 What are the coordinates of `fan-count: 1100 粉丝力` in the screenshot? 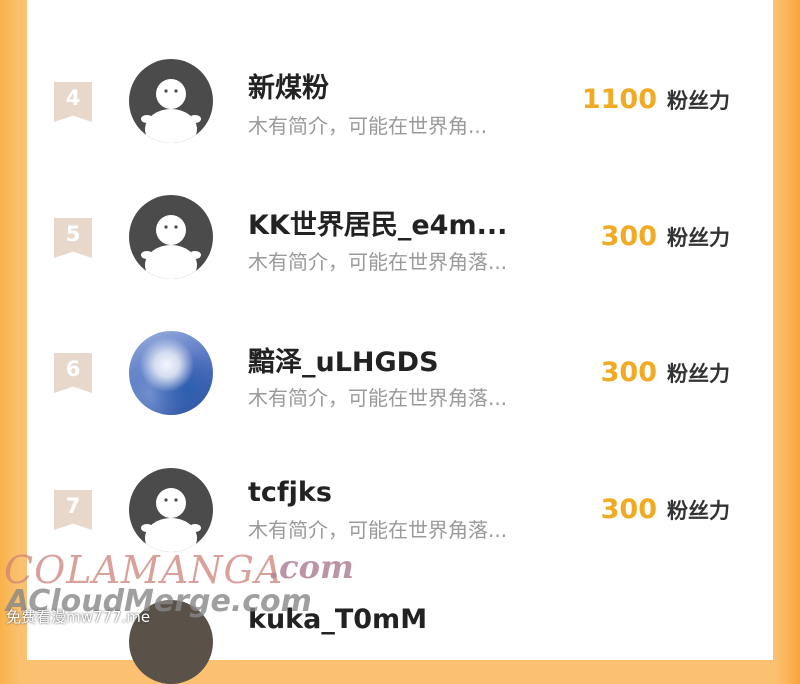 It's located at (656, 99).